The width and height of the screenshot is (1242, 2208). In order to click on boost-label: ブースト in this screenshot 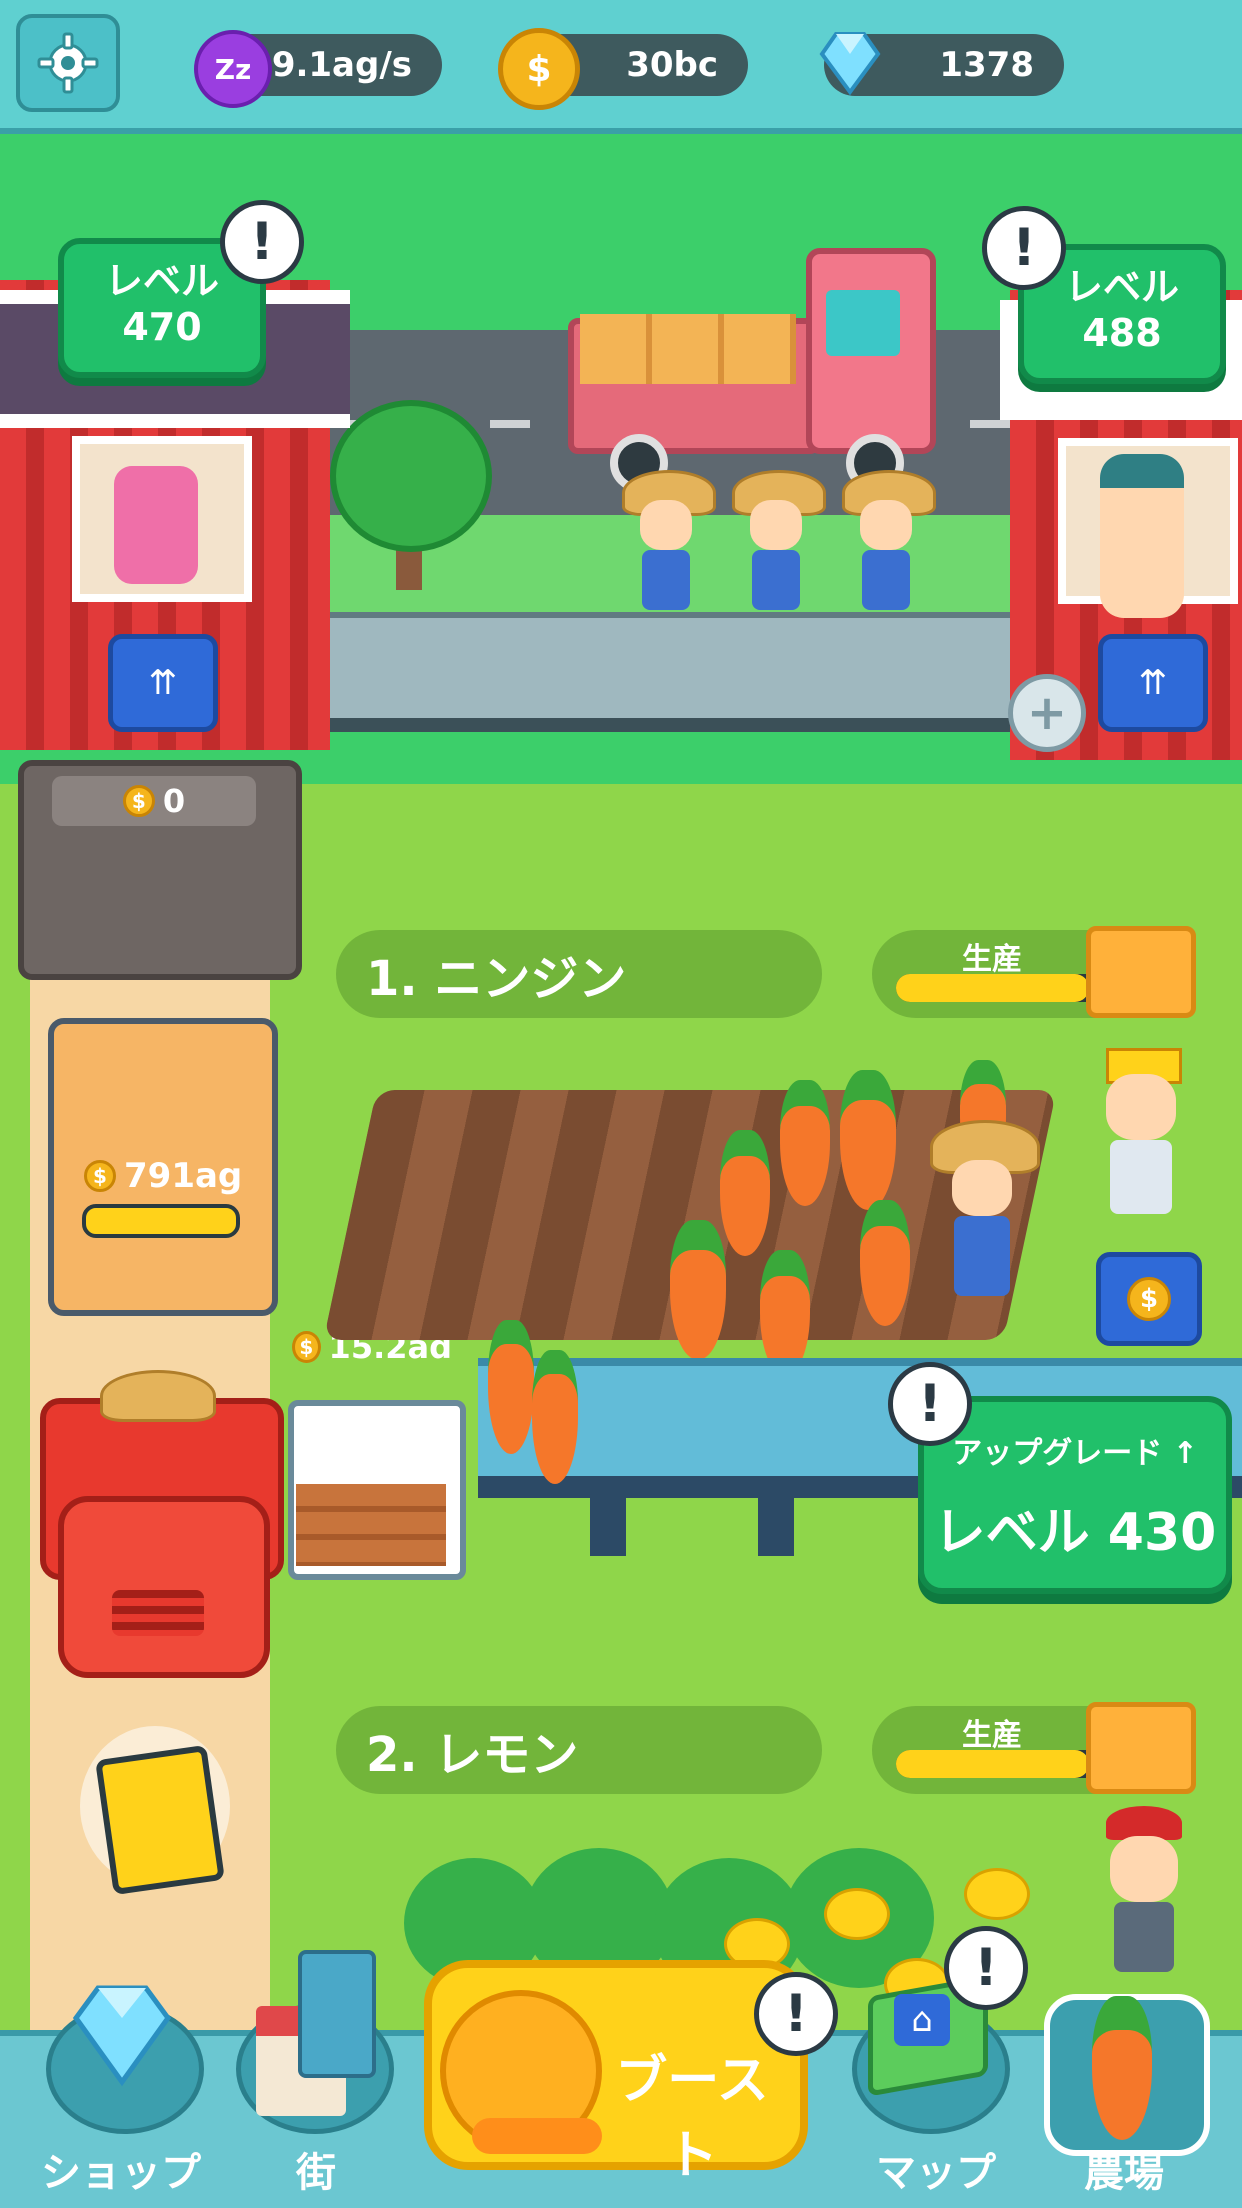, I will do `click(692, 2118)`.